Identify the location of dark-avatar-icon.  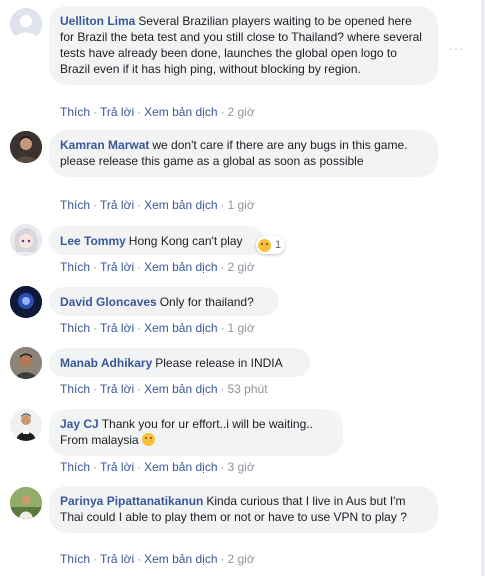
(26, 302).